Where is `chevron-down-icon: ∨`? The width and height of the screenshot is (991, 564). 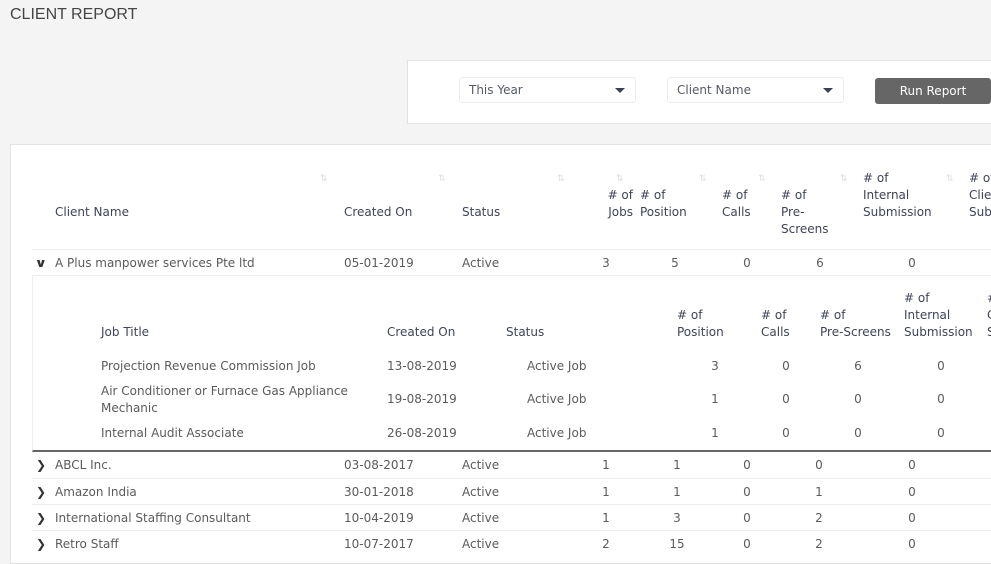
chevron-down-icon: ∨ is located at coordinates (41, 263).